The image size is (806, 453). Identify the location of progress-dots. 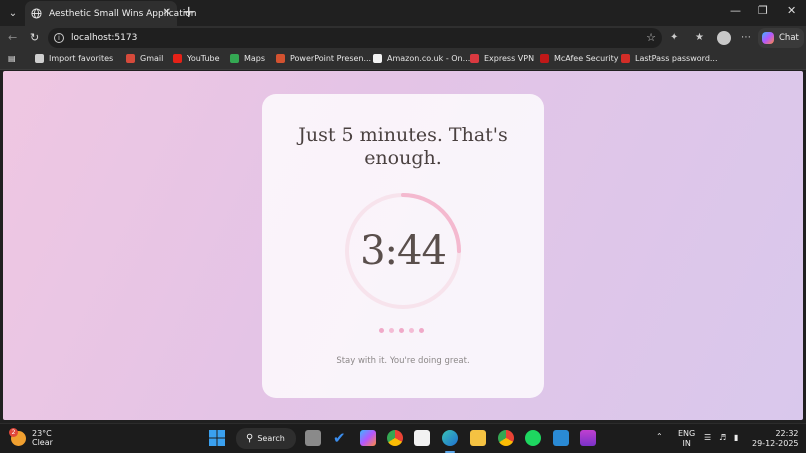
(401, 330).